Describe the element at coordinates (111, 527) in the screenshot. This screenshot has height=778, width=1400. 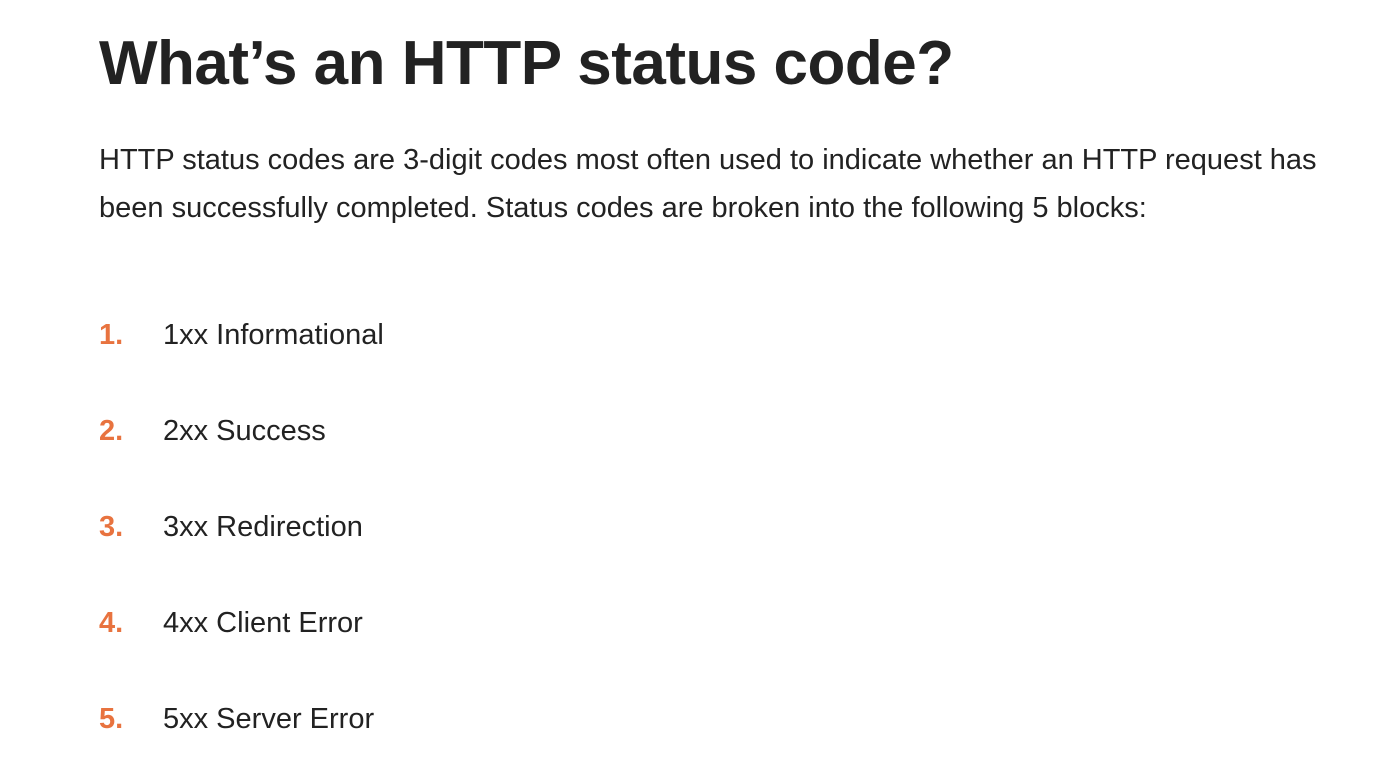
I see `list-number: 3.` at that location.